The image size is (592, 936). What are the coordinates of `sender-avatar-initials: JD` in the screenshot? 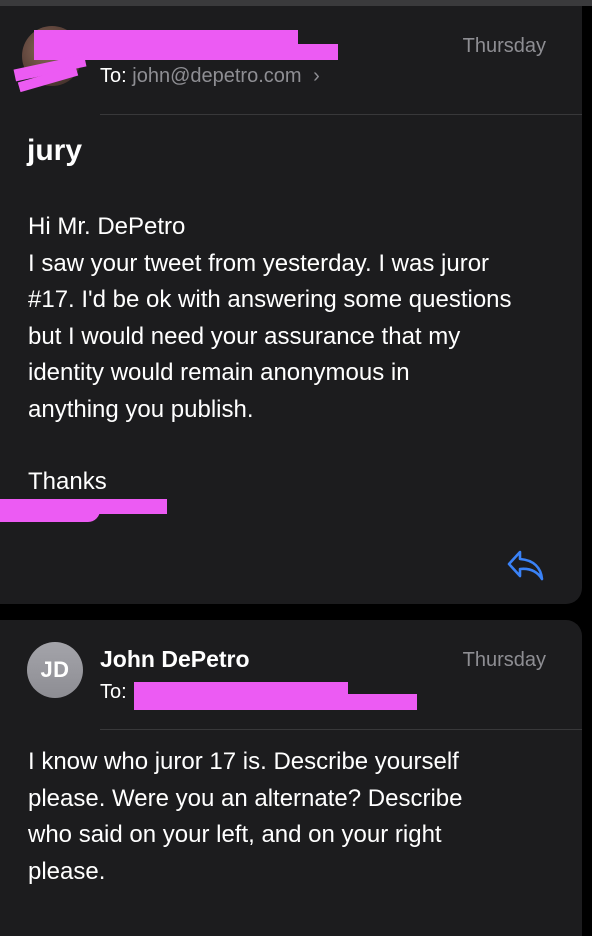 It's located at (55, 670).